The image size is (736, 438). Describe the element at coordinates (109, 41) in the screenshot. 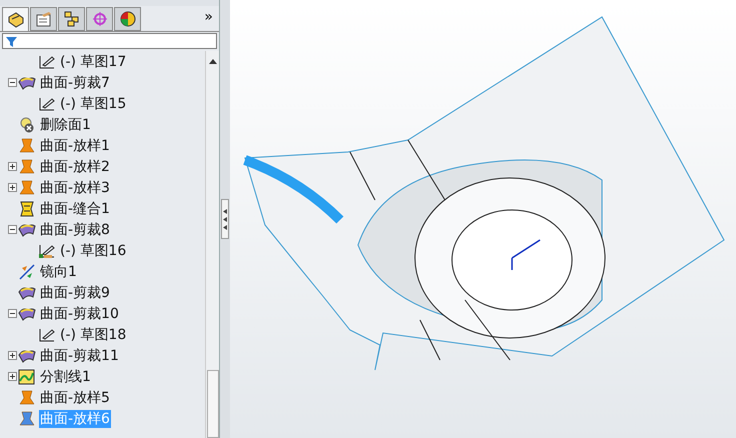

I see `filter-field` at that location.